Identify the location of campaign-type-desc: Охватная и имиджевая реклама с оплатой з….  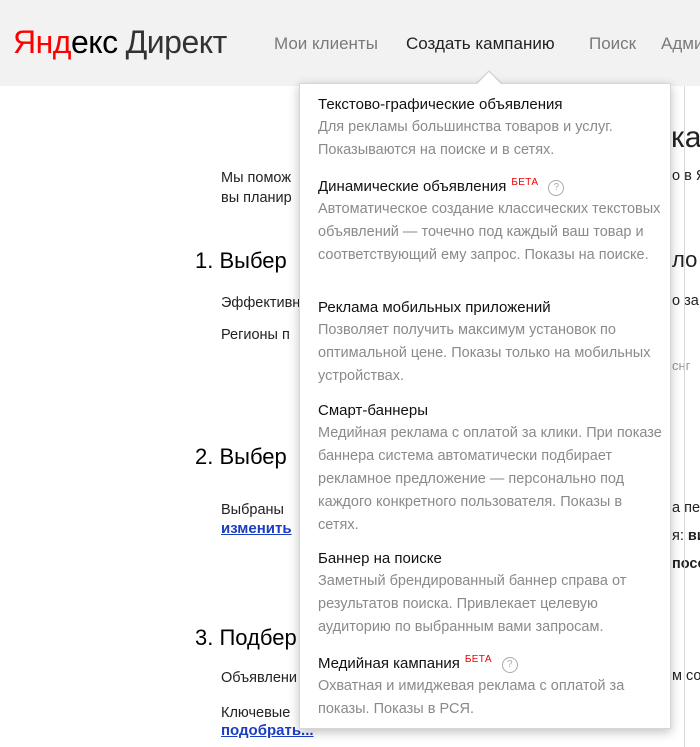
(471, 697).